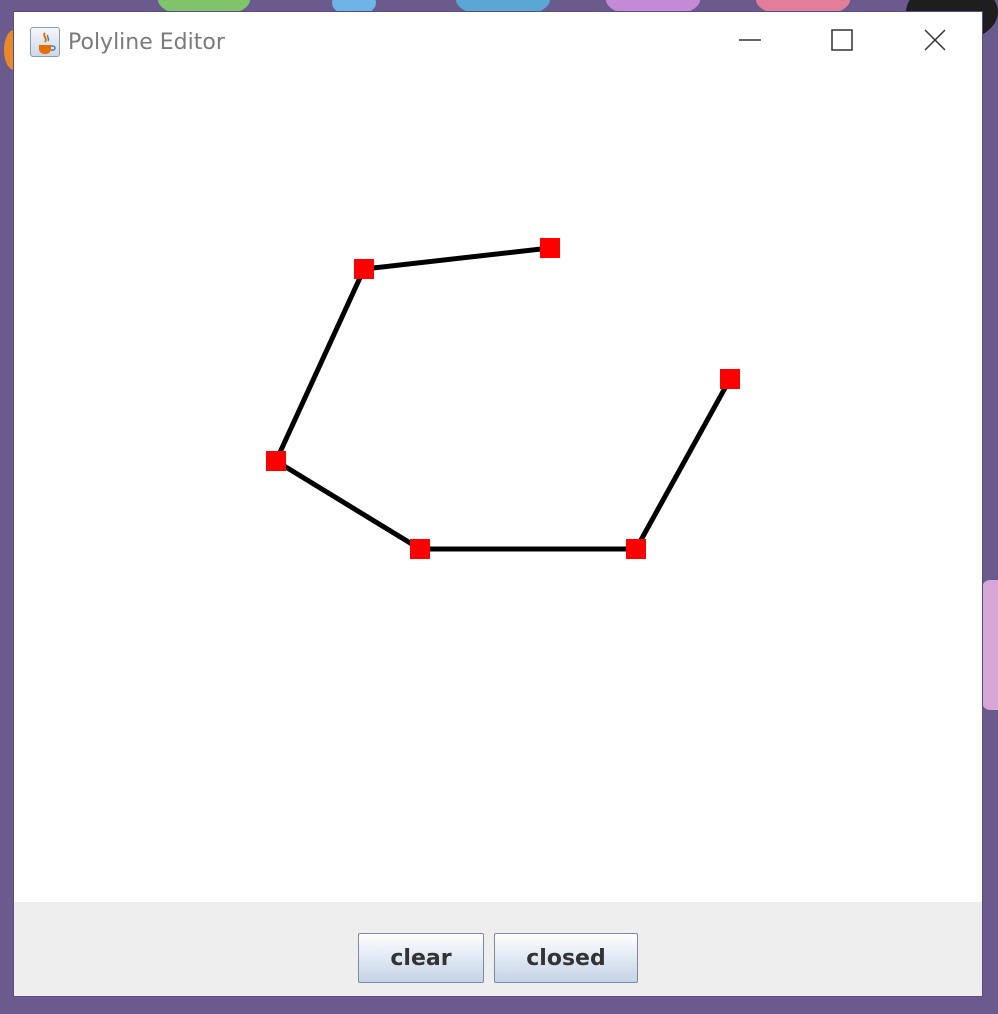 This screenshot has width=998, height=1014. I want to click on clear-button: clear, so click(421, 958).